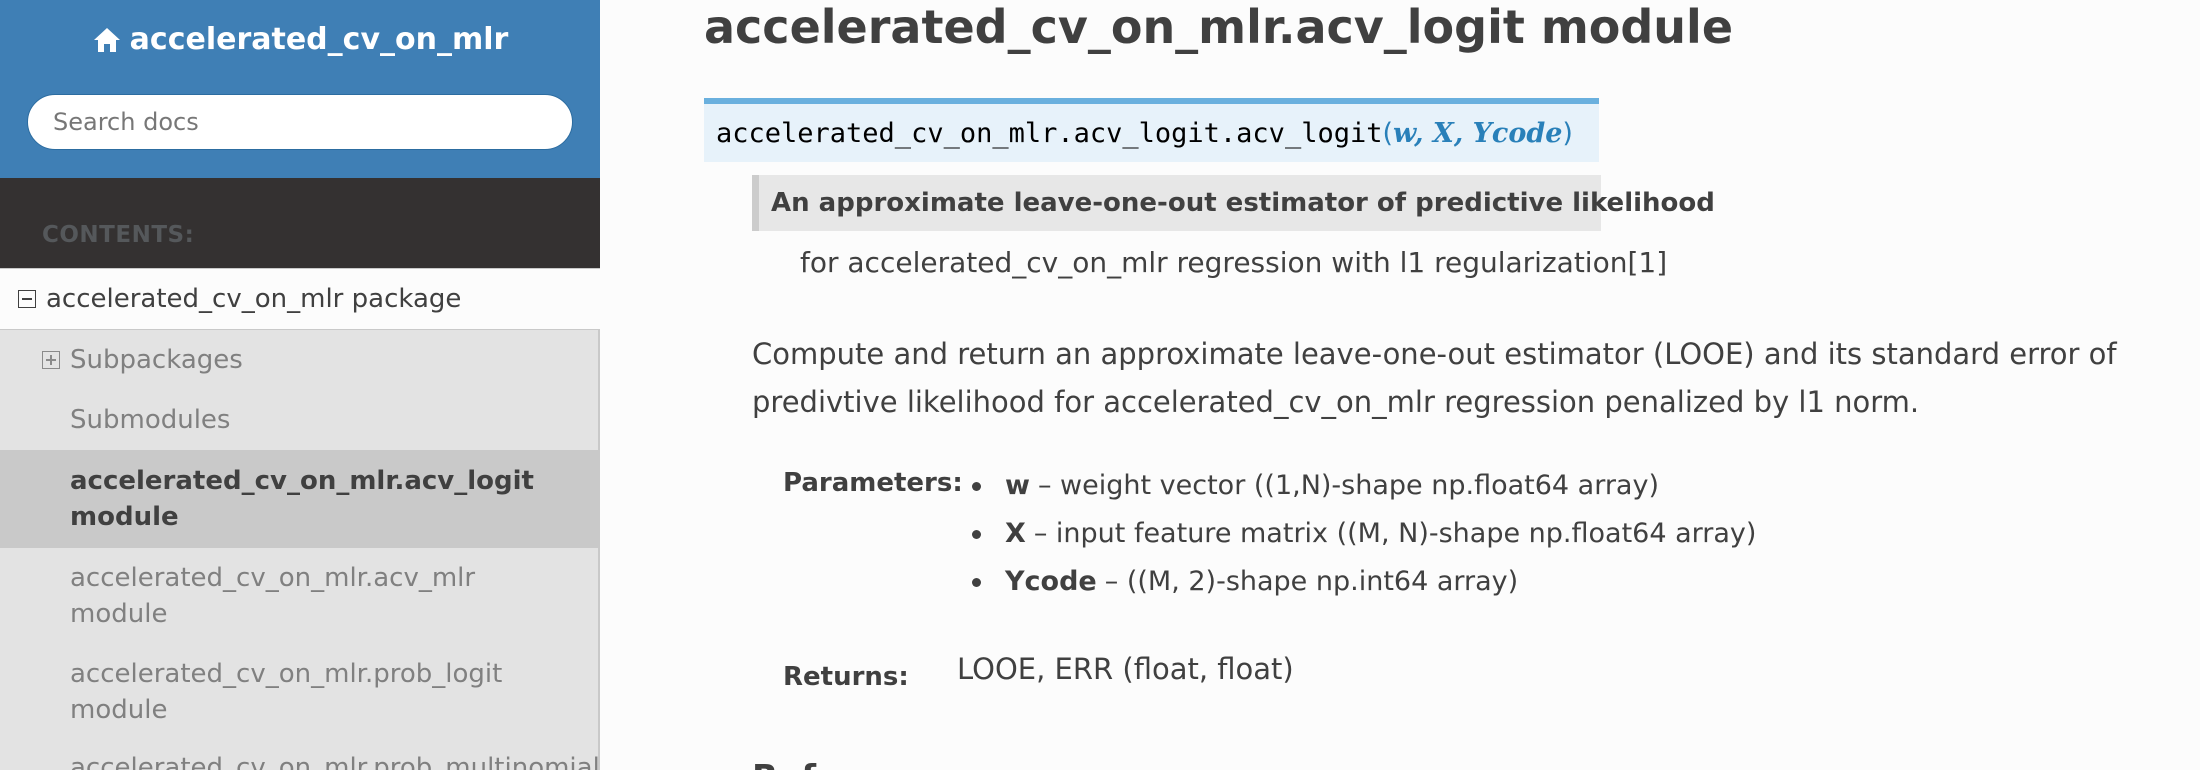  I want to click on param-desc: – ((M, 2)-shape np.int64 array), so click(1311, 581).